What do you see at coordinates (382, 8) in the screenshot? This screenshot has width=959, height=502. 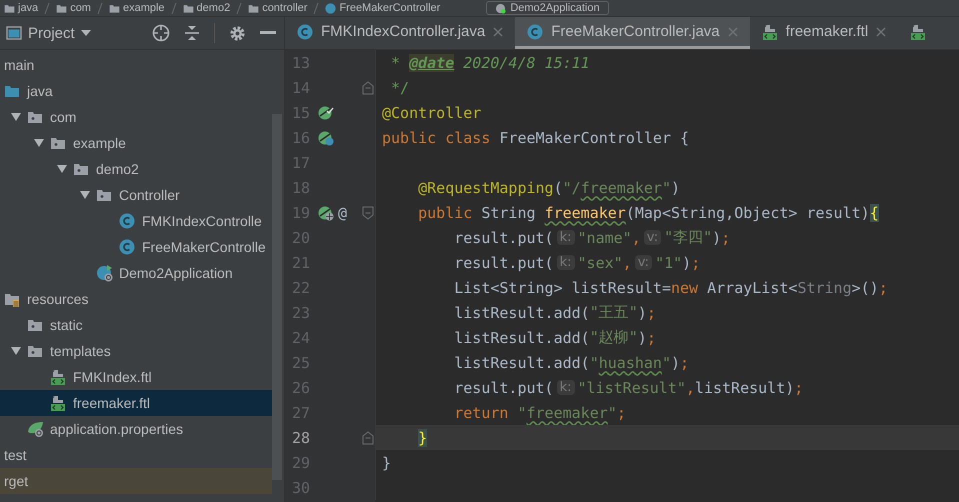 I see `breadcrumb-item: FreeMakerController` at bounding box center [382, 8].